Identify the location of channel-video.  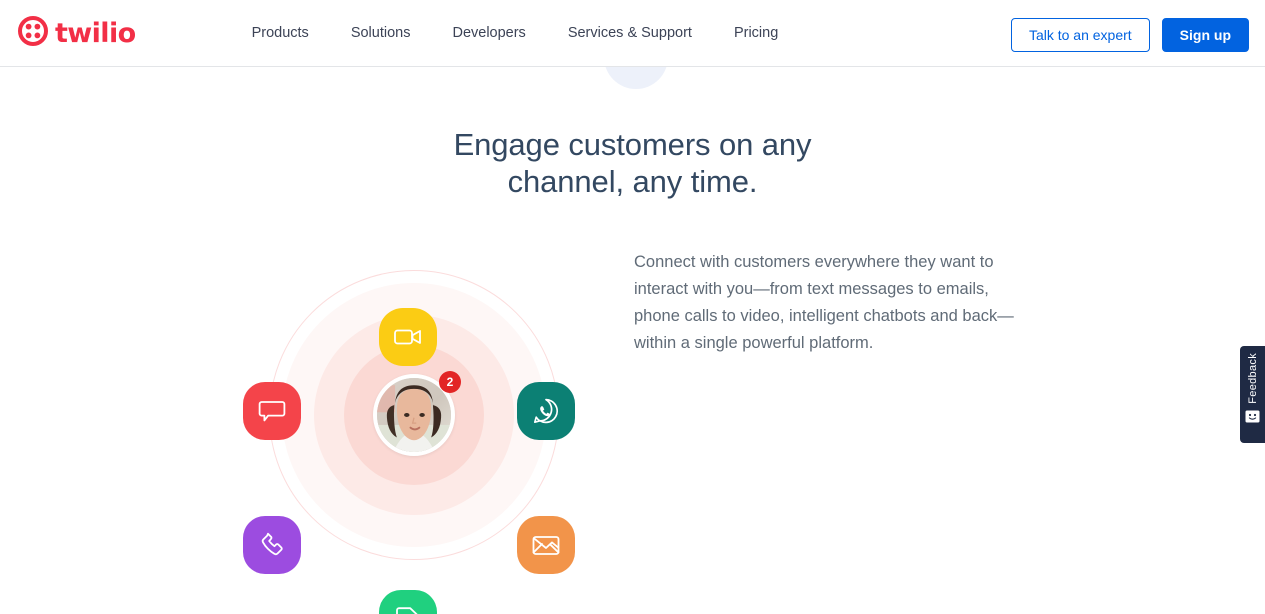
(408, 337).